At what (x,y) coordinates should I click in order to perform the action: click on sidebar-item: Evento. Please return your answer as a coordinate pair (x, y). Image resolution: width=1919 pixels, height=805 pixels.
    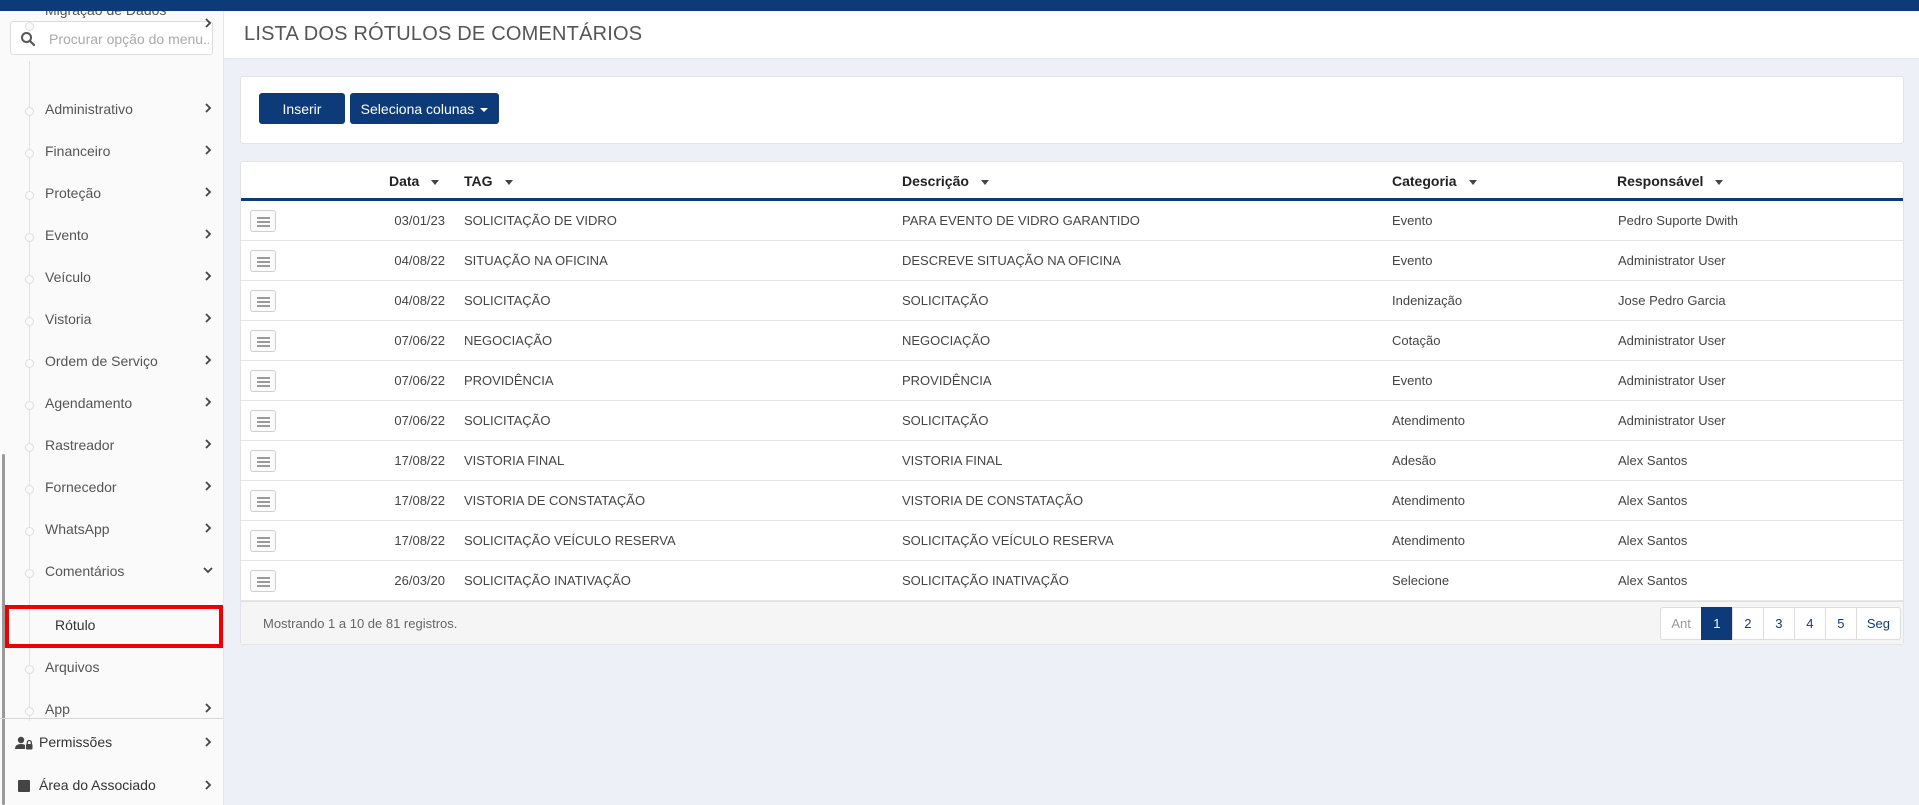
    Looking at the image, I should click on (111, 236).